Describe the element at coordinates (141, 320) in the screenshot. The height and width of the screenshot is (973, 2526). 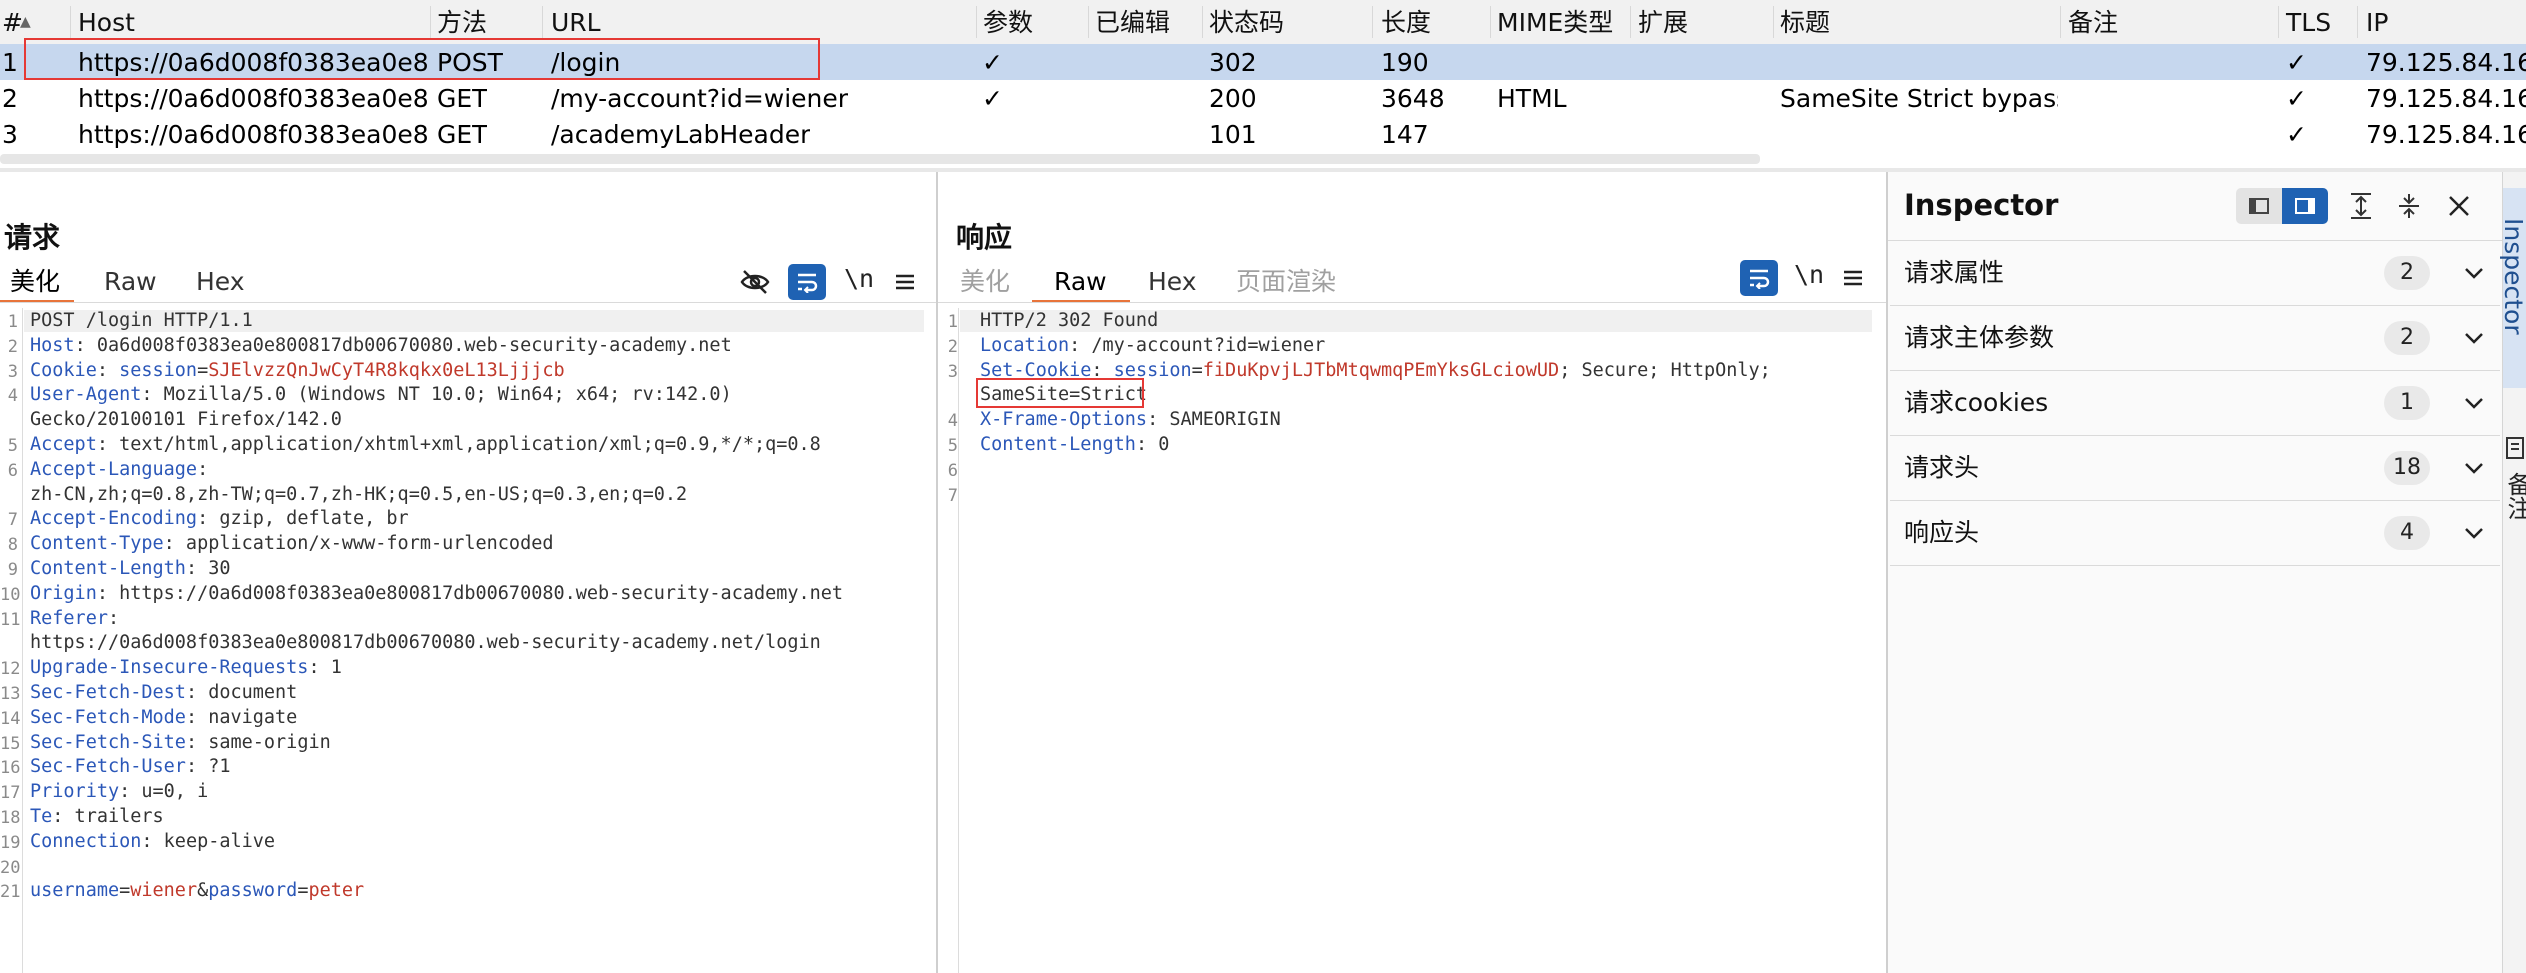
I see `code-line: POST /login HTTP/1.1` at that location.